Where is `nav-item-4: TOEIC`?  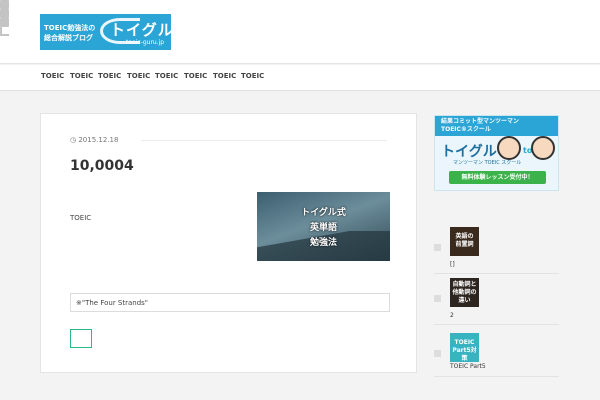
nav-item-4: TOEIC is located at coordinates (138, 76).